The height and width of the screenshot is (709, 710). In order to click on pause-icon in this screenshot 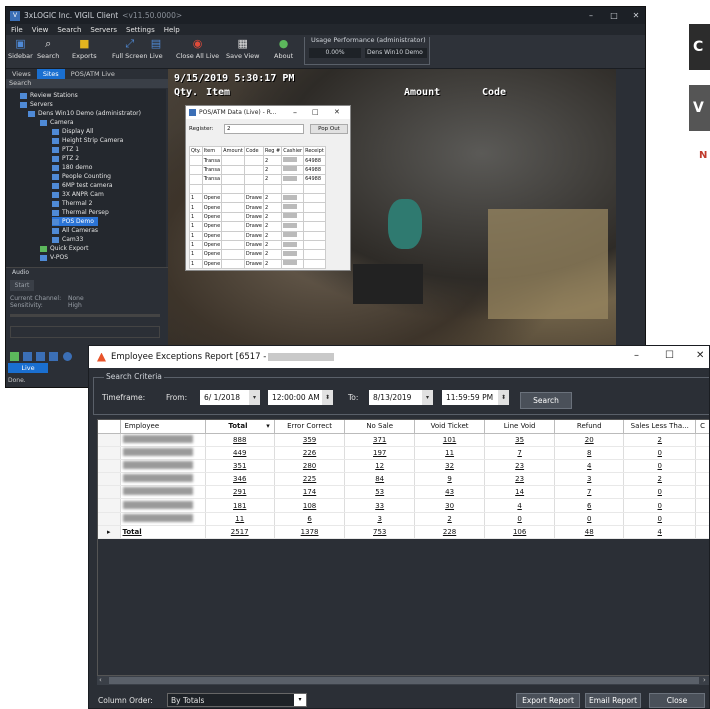, I will do `click(67, 356)`.